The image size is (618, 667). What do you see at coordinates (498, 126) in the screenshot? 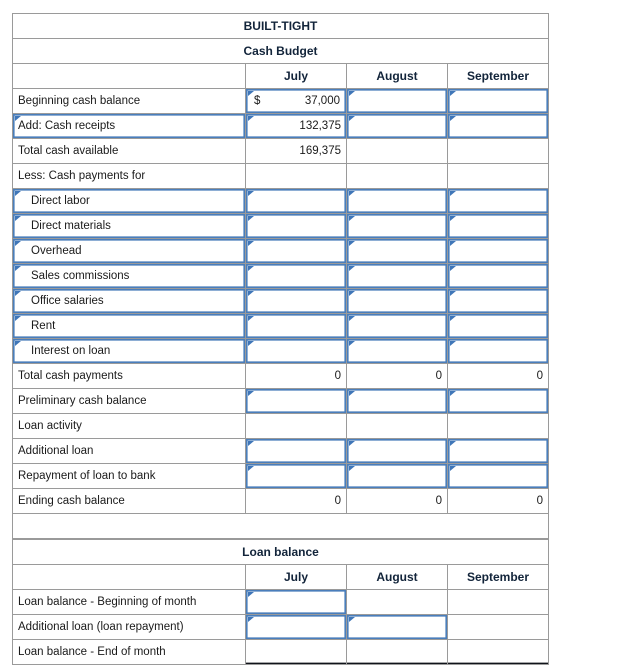
I see `cell-cash-receipts-september` at bounding box center [498, 126].